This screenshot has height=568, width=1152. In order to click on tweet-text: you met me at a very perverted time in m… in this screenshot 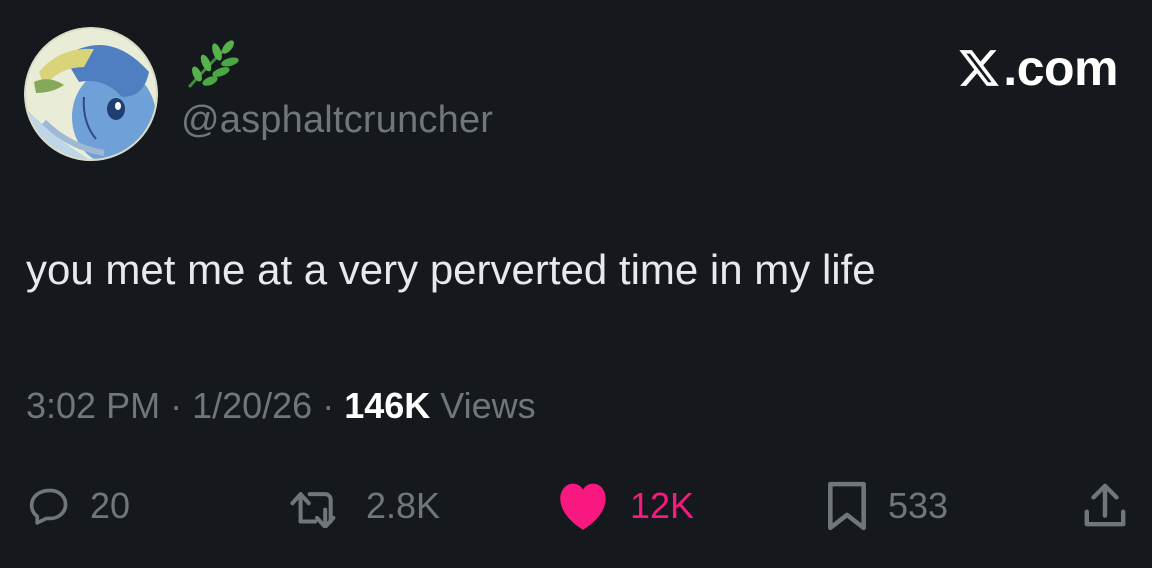, I will do `click(451, 269)`.